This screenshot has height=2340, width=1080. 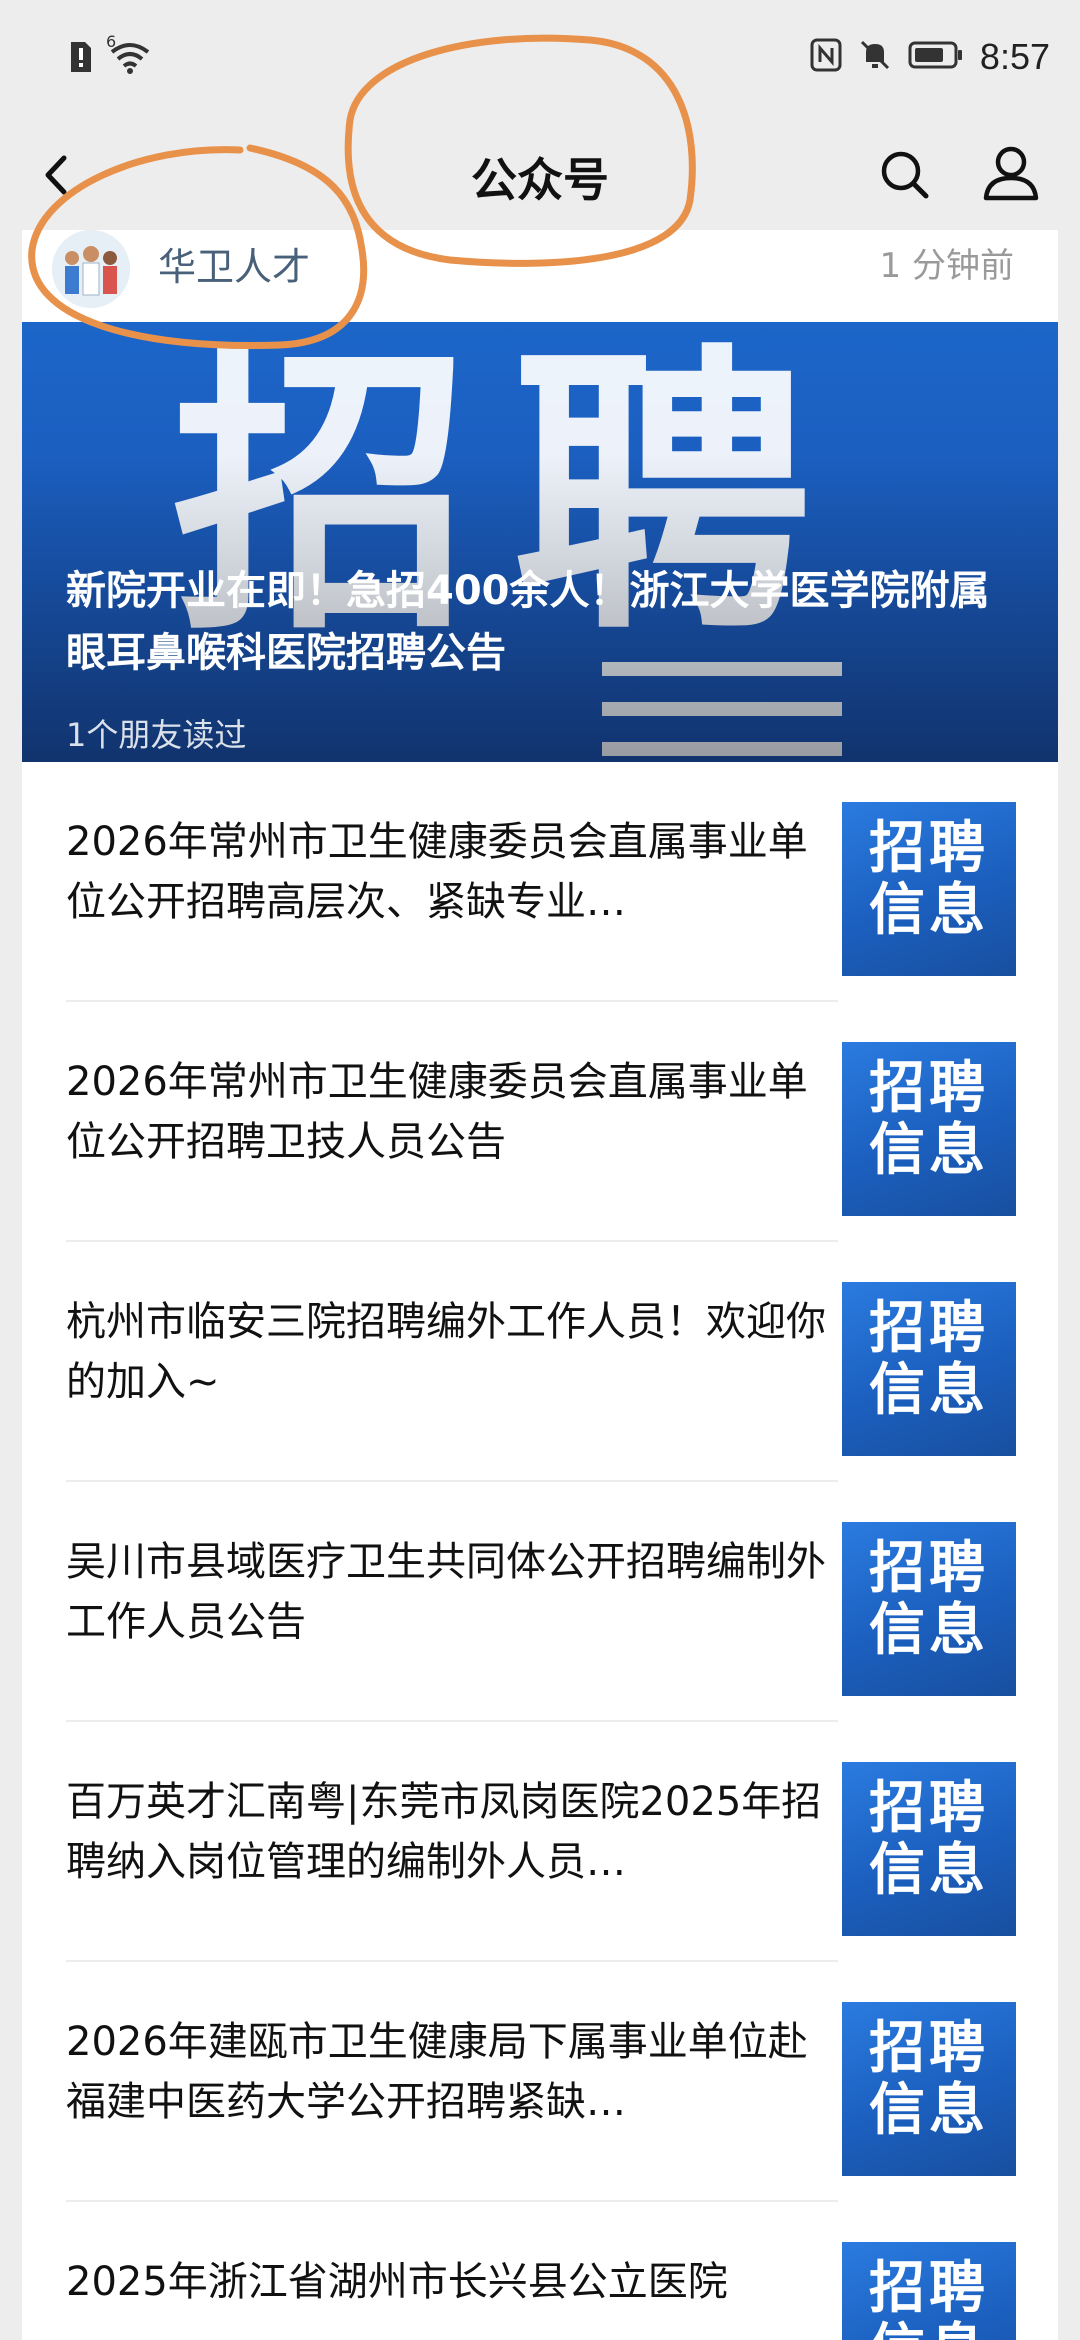 What do you see at coordinates (946, 266) in the screenshot?
I see `publish-time: 1 分钟前` at bounding box center [946, 266].